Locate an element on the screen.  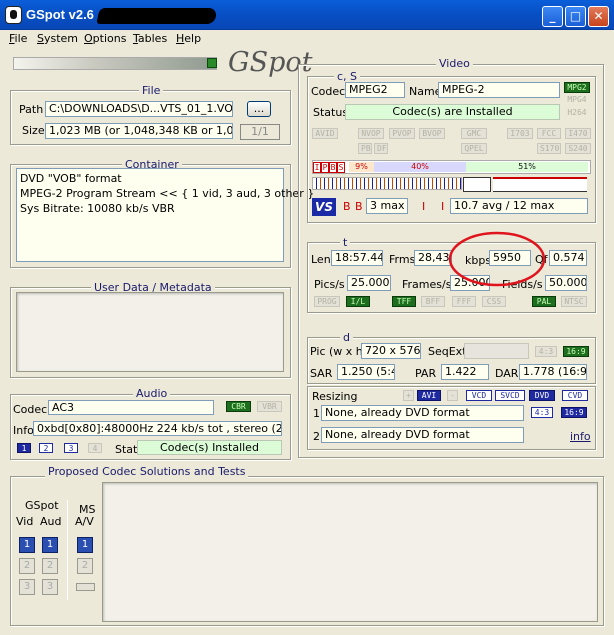
vs-logo-icon: VS is located at coordinates (324, 207).